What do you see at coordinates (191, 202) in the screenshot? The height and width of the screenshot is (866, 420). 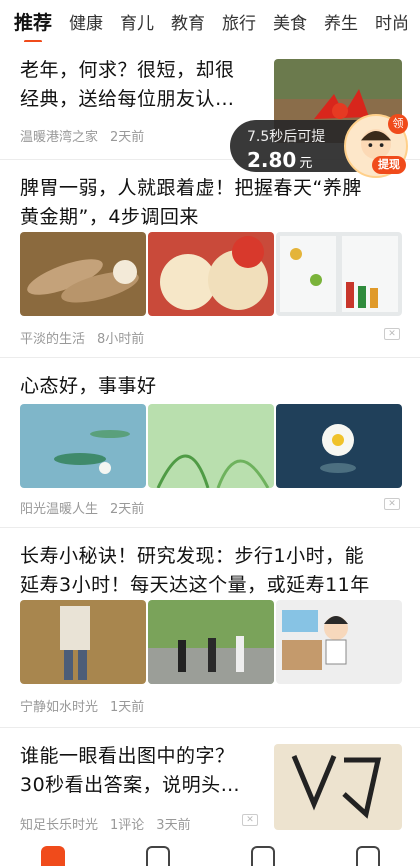 I see `article-title: 脾胃一弱，人就跟着虚！把握春天“养脾 黄金期”，4步调回来` at bounding box center [191, 202].